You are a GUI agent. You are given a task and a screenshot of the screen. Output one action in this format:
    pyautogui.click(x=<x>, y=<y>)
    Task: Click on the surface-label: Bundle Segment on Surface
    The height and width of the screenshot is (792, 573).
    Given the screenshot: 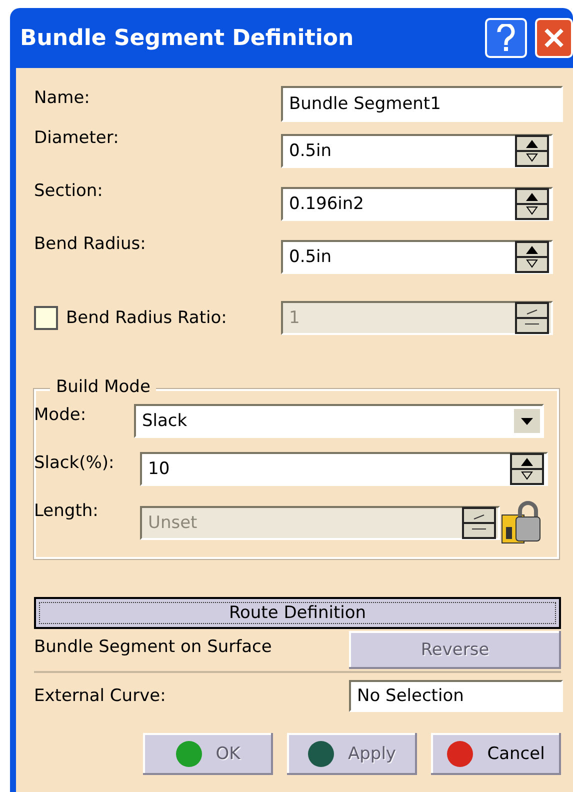 What is the action you would take?
    pyautogui.click(x=153, y=646)
    